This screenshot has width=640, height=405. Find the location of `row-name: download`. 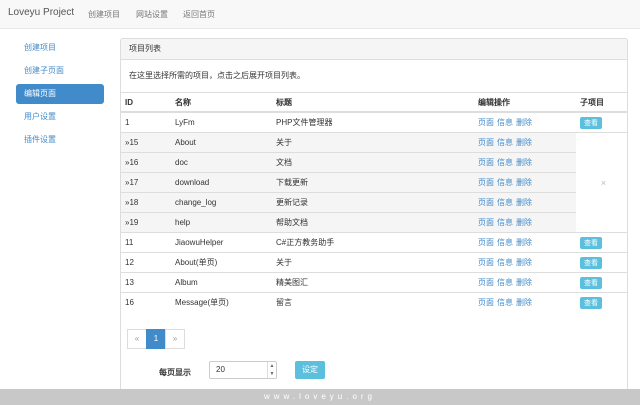

row-name: download is located at coordinates (221, 182).